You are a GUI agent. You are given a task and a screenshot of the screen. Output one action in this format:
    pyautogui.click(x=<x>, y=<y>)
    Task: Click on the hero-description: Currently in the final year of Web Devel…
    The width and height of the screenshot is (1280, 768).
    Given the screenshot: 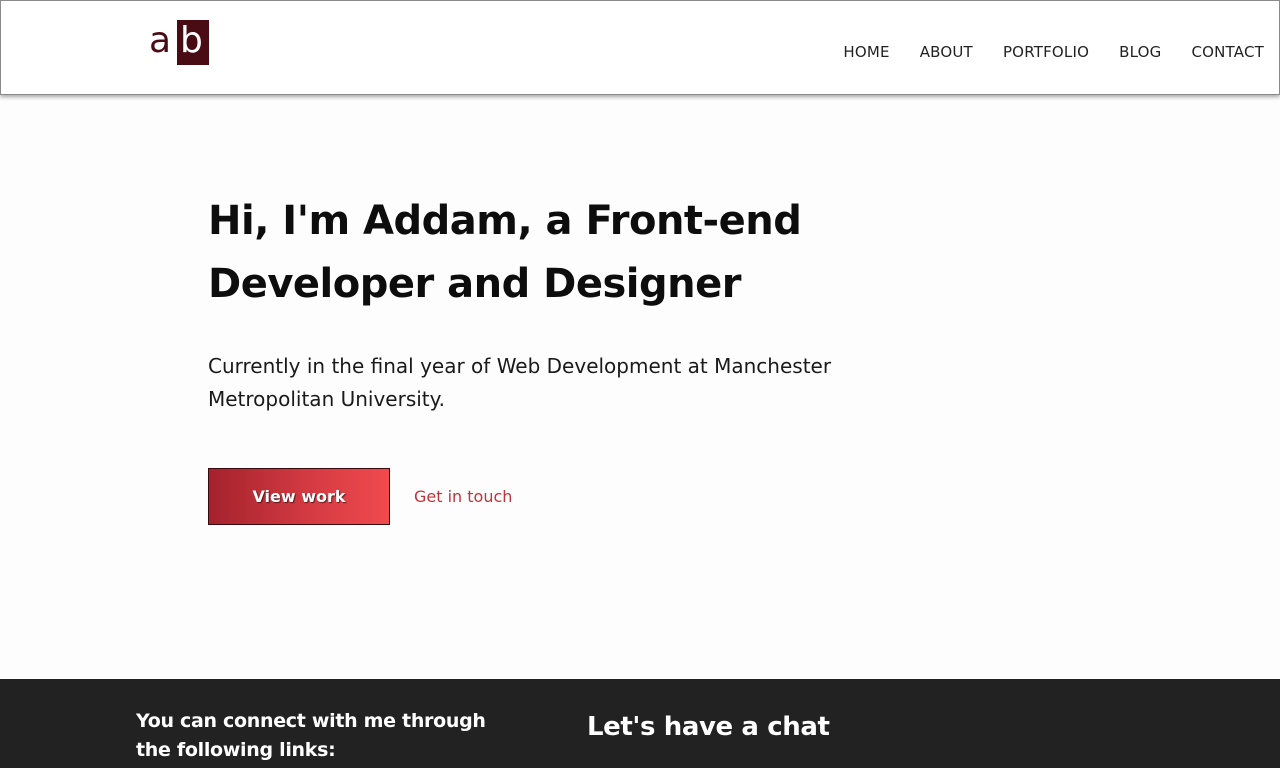 What is the action you would take?
    pyautogui.click(x=520, y=382)
    